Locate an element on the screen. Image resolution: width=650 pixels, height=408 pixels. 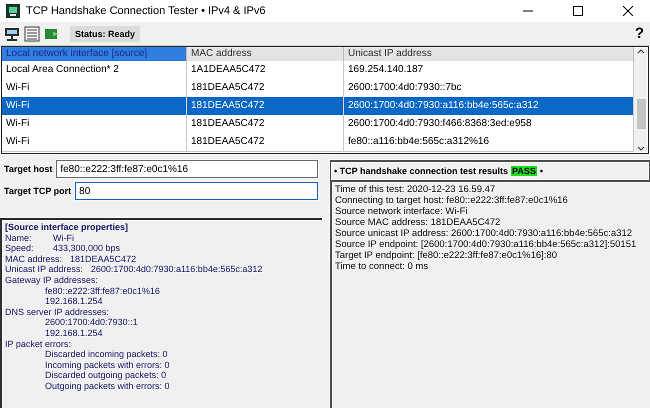
property-label: DNS server IP addresses: is located at coordinates (57, 312).